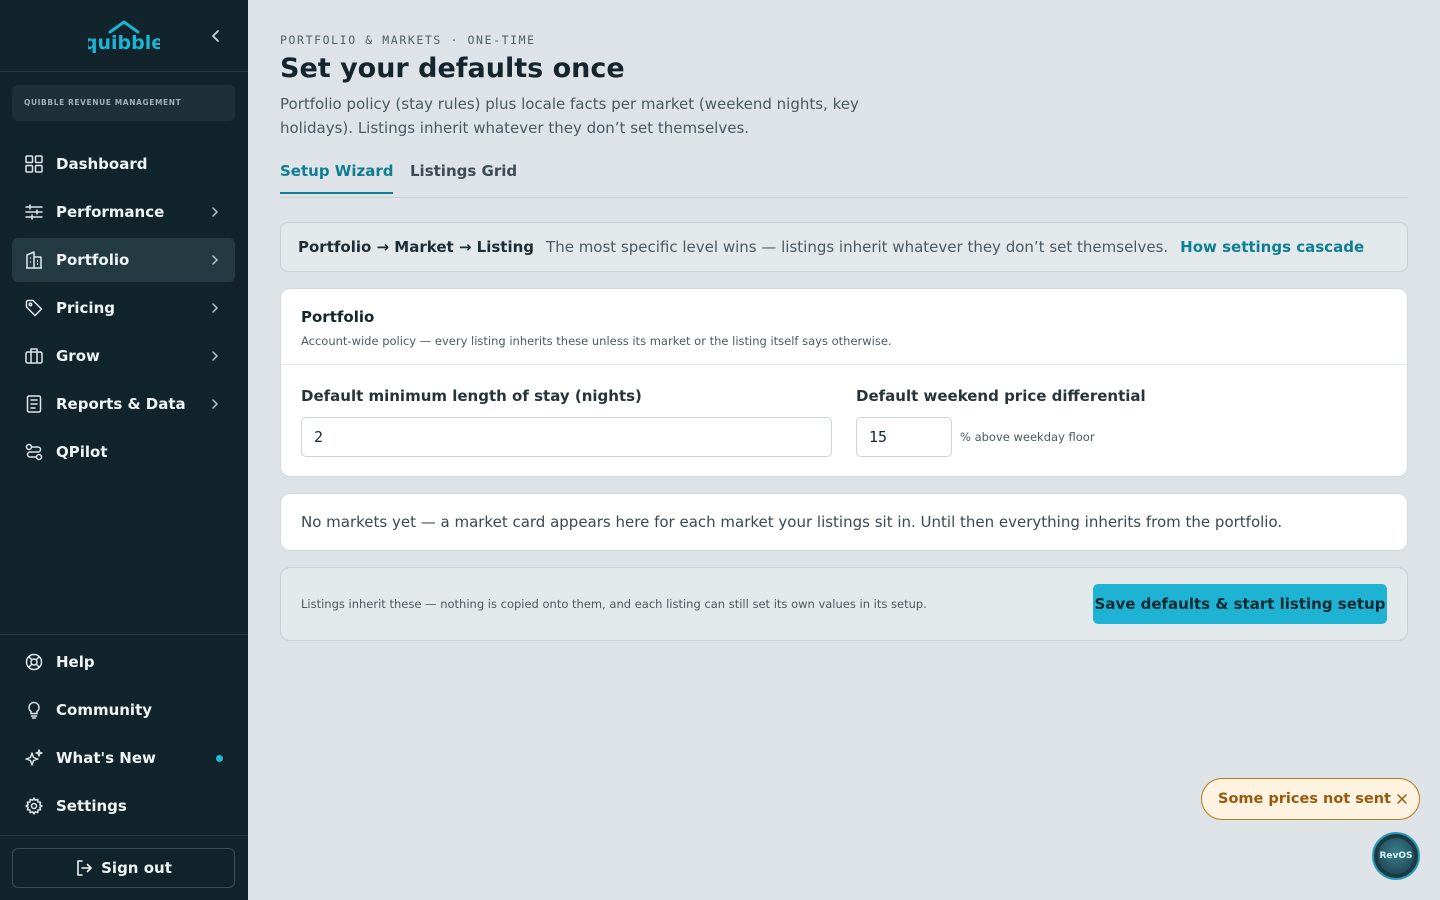  I want to click on revos-icon: RevOS, so click(1396, 856).